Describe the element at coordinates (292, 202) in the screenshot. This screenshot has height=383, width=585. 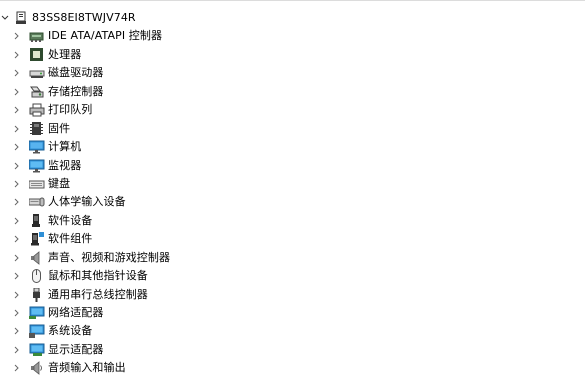
I see `tree-item-hid: 人体学输入设备` at that location.